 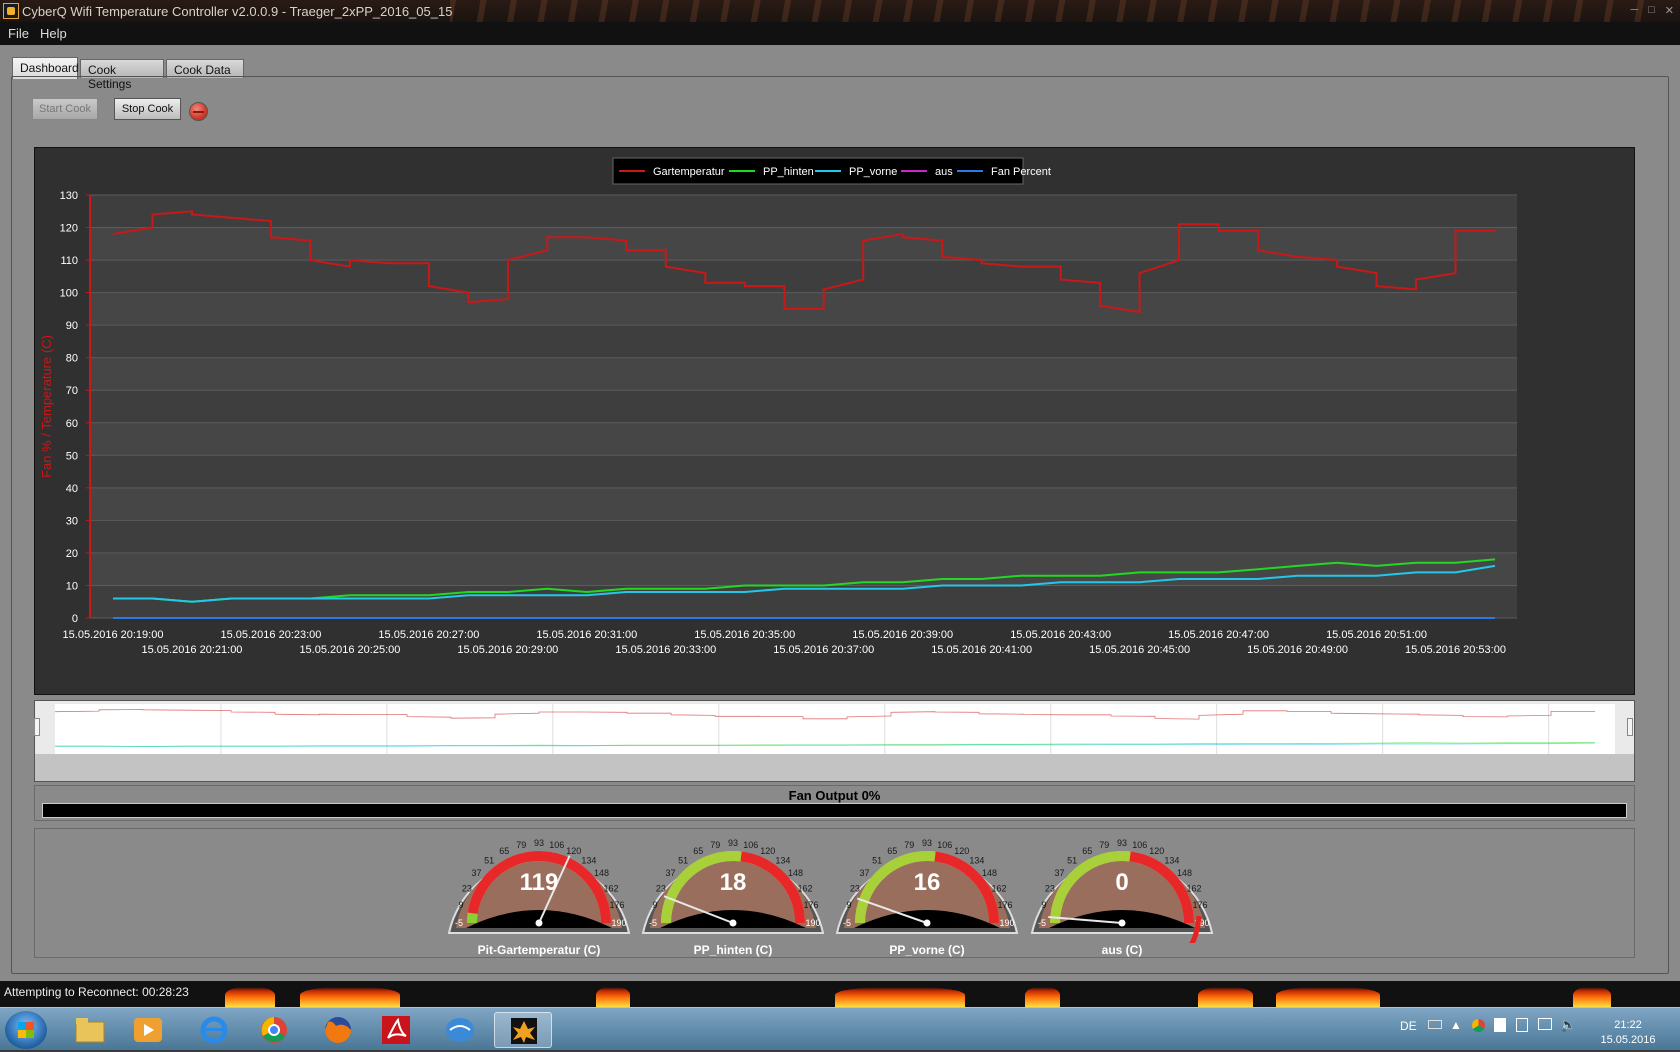 I want to click on navigator-line, so click(x=825, y=714).